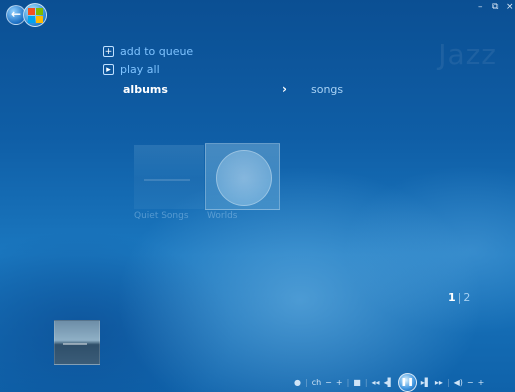  Describe the element at coordinates (339, 382) in the screenshot. I see `channel-up-button: +` at that location.